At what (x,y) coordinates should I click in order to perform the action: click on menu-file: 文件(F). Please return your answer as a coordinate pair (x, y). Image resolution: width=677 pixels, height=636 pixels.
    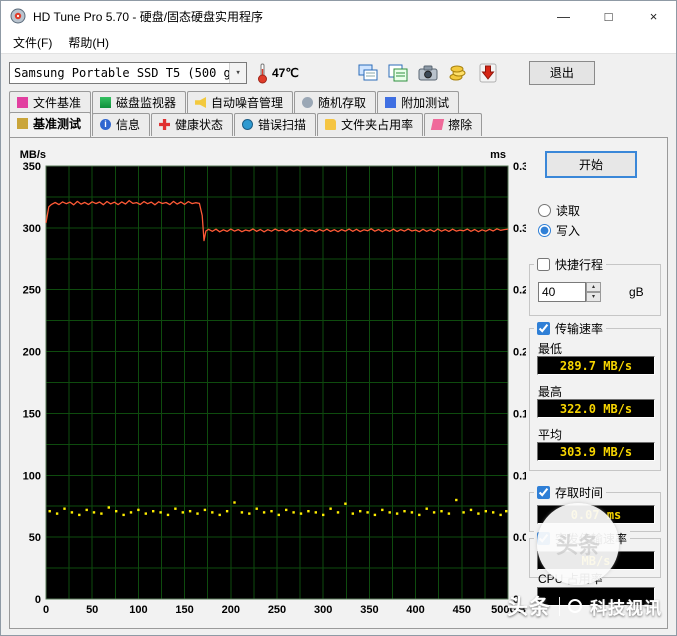
    Looking at the image, I should click on (32, 42).